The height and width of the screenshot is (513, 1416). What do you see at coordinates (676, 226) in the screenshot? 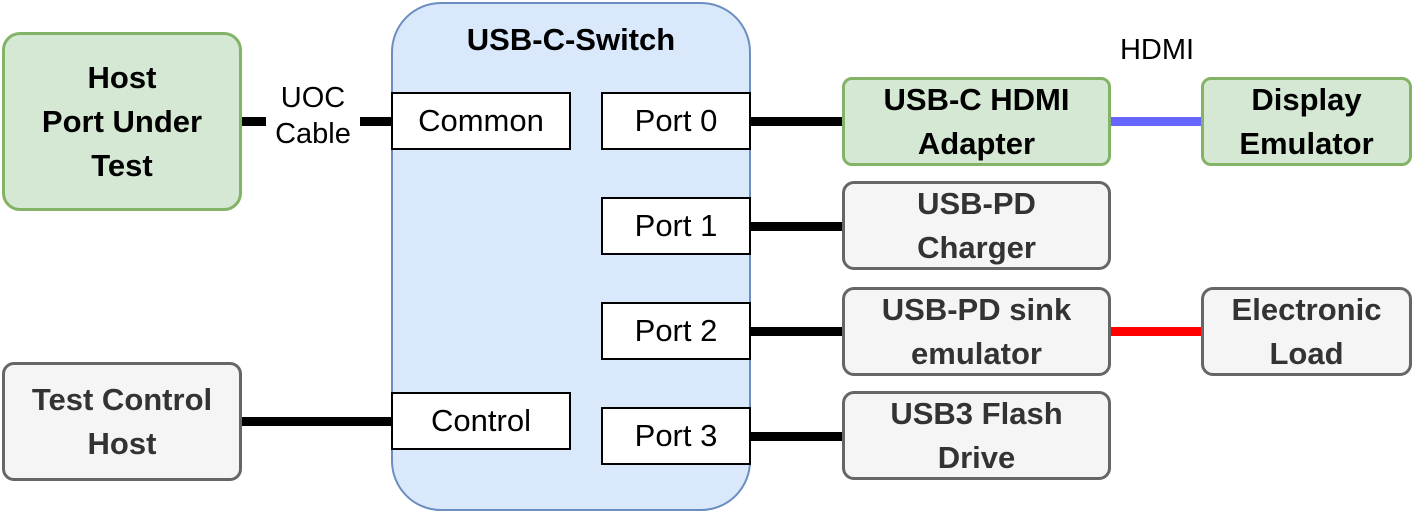
I see `port-1: Port 1` at bounding box center [676, 226].